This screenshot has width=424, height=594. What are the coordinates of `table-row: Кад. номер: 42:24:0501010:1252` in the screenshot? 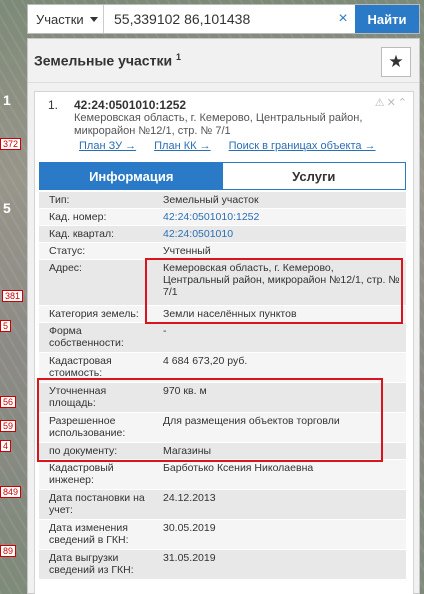 It's located at (222, 217).